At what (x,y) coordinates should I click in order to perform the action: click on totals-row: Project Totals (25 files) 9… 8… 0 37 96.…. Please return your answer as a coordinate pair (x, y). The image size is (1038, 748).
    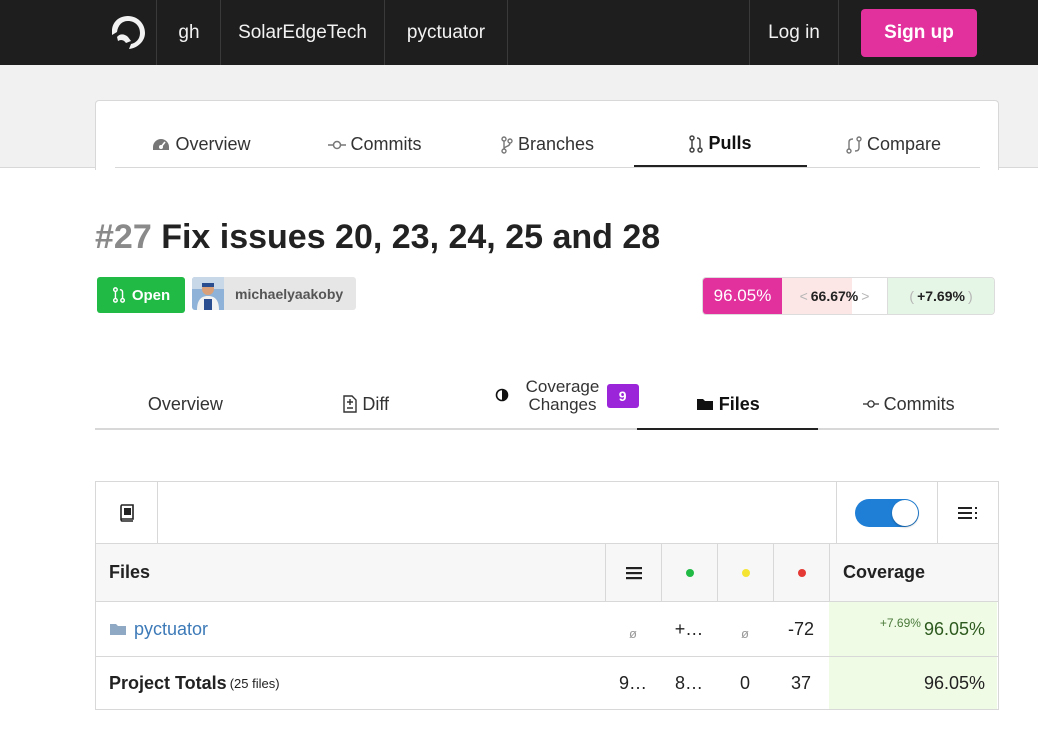
    Looking at the image, I should click on (547, 683).